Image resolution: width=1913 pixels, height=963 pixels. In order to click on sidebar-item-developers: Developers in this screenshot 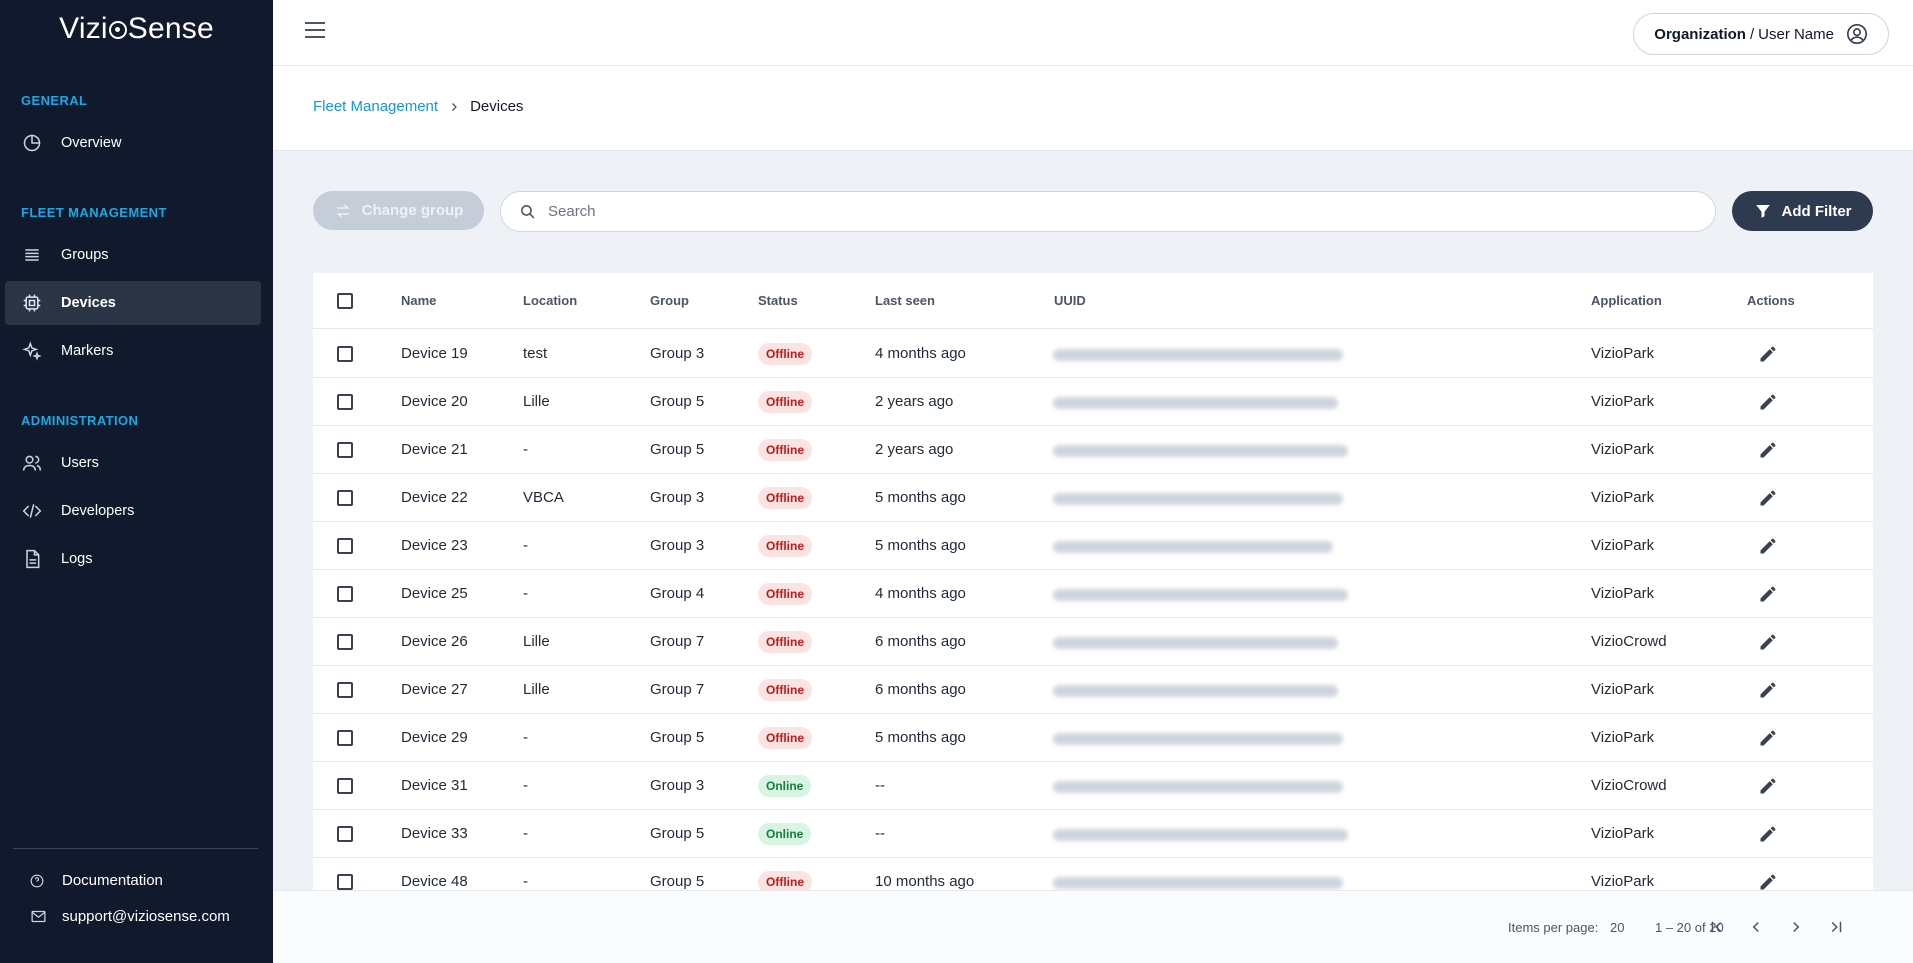, I will do `click(133, 511)`.